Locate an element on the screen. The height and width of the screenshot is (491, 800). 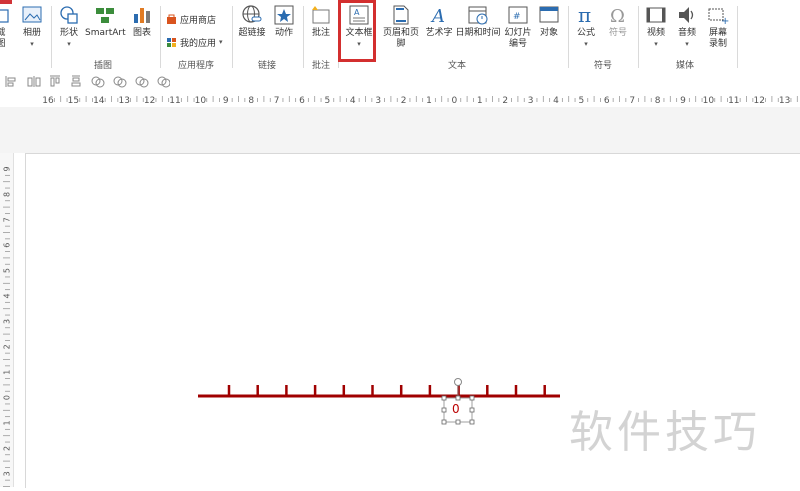
align-left-icon is located at coordinates (10, 81).